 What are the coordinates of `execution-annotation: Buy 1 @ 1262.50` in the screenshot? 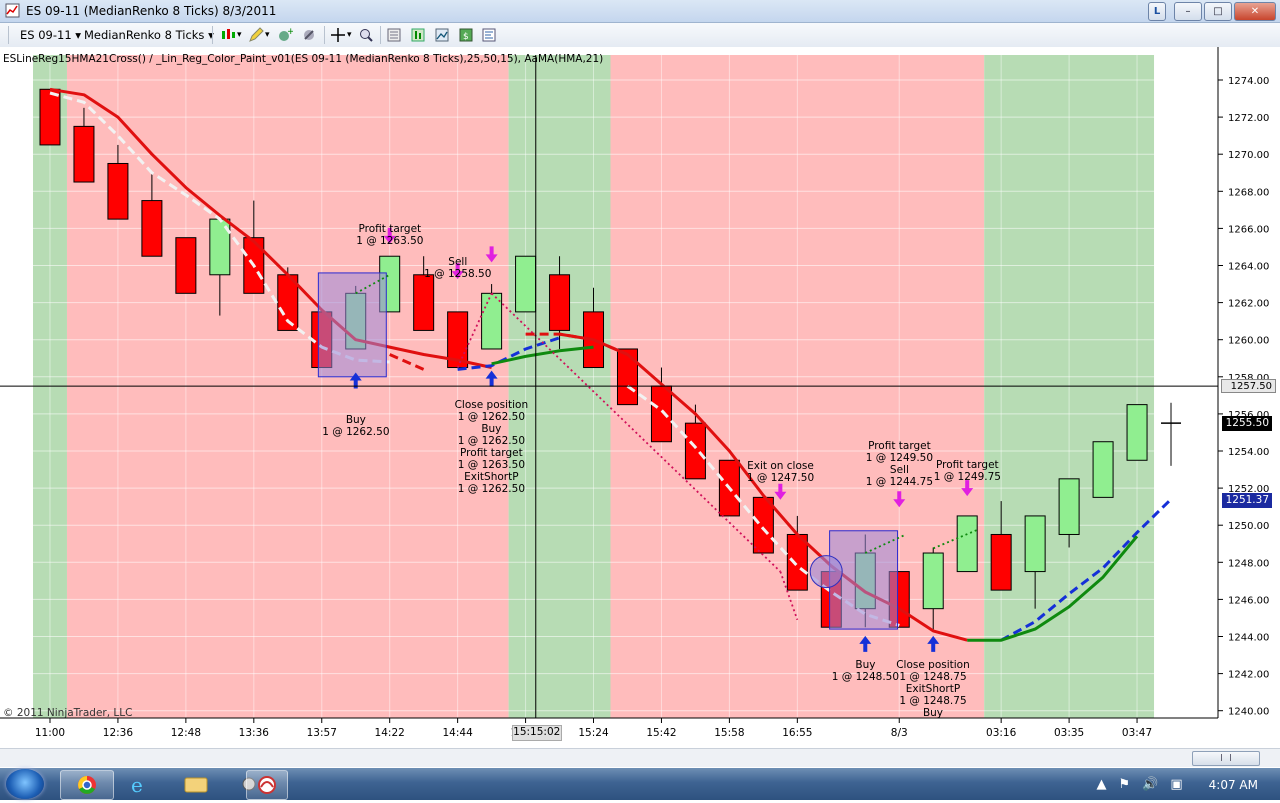 It's located at (355, 426).